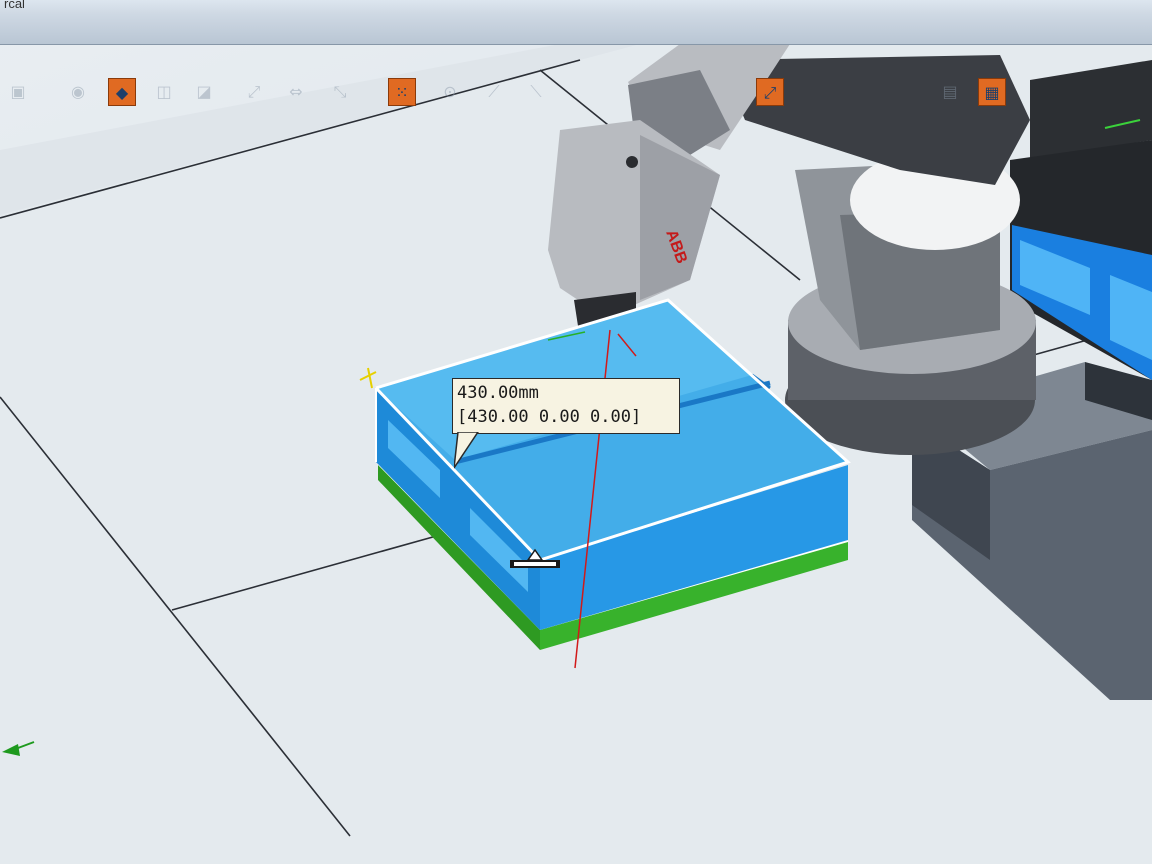 The width and height of the screenshot is (1152, 864). Describe the element at coordinates (992, 92) in the screenshot. I see `stop-measure-icon: ▦` at that location.